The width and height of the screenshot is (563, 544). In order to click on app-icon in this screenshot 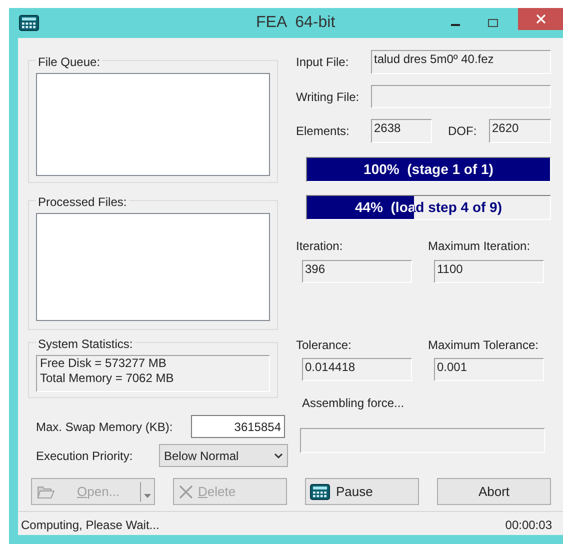, I will do `click(29, 23)`.